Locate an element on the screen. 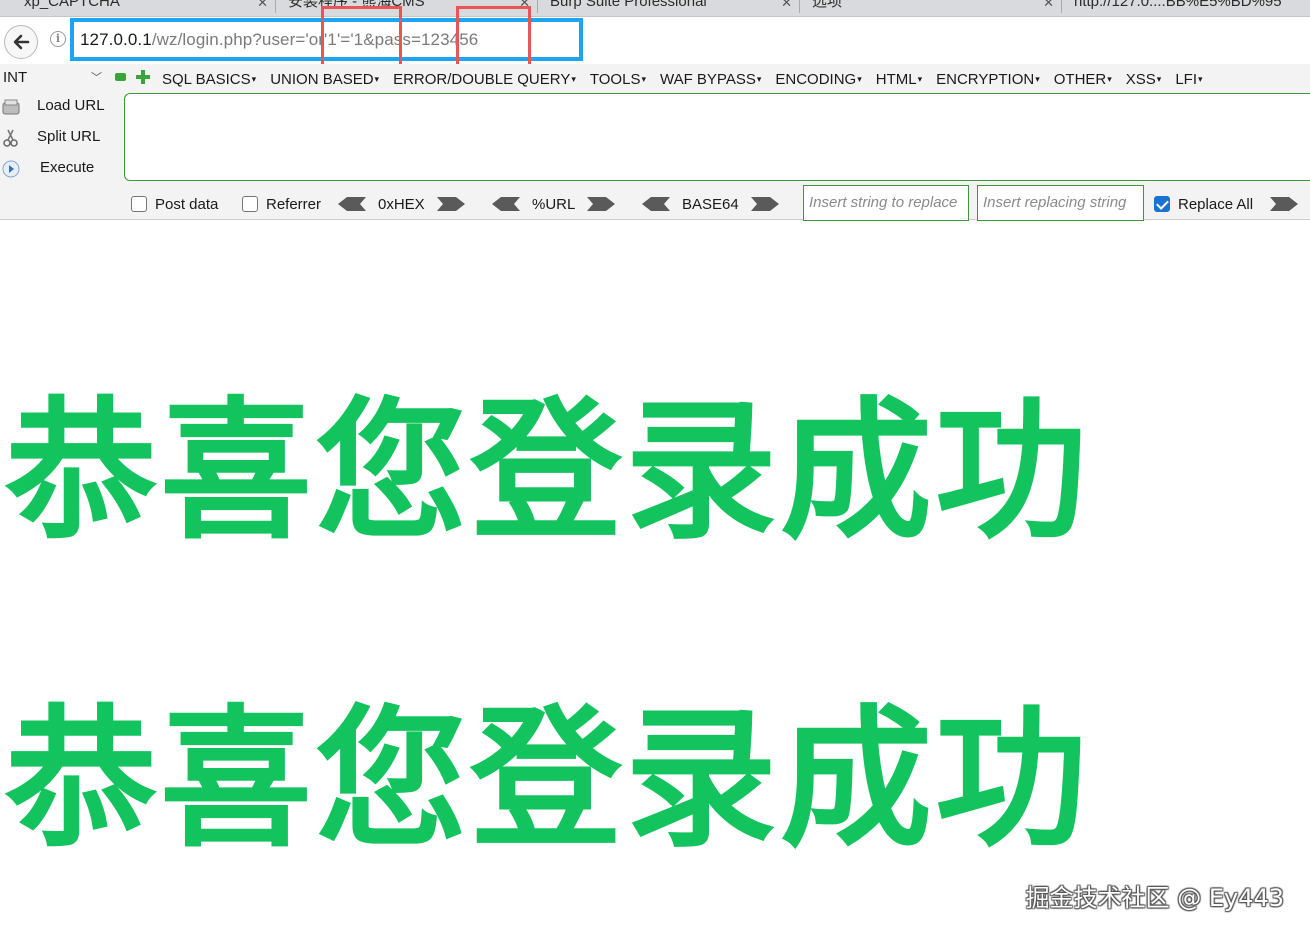 This screenshot has width=1310, height=934. split-url-button: Split URL is located at coordinates (60, 138).